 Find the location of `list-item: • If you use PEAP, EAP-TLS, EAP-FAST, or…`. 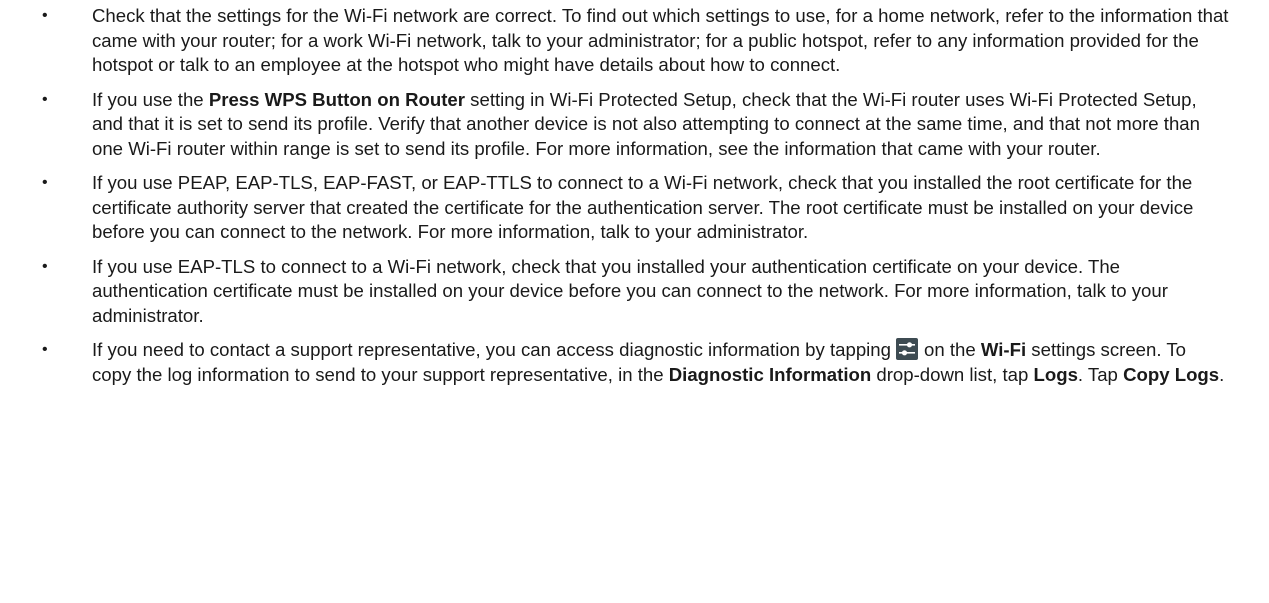

list-item: • If you use PEAP, EAP-TLS, EAP-FAST, or… is located at coordinates (635, 208).